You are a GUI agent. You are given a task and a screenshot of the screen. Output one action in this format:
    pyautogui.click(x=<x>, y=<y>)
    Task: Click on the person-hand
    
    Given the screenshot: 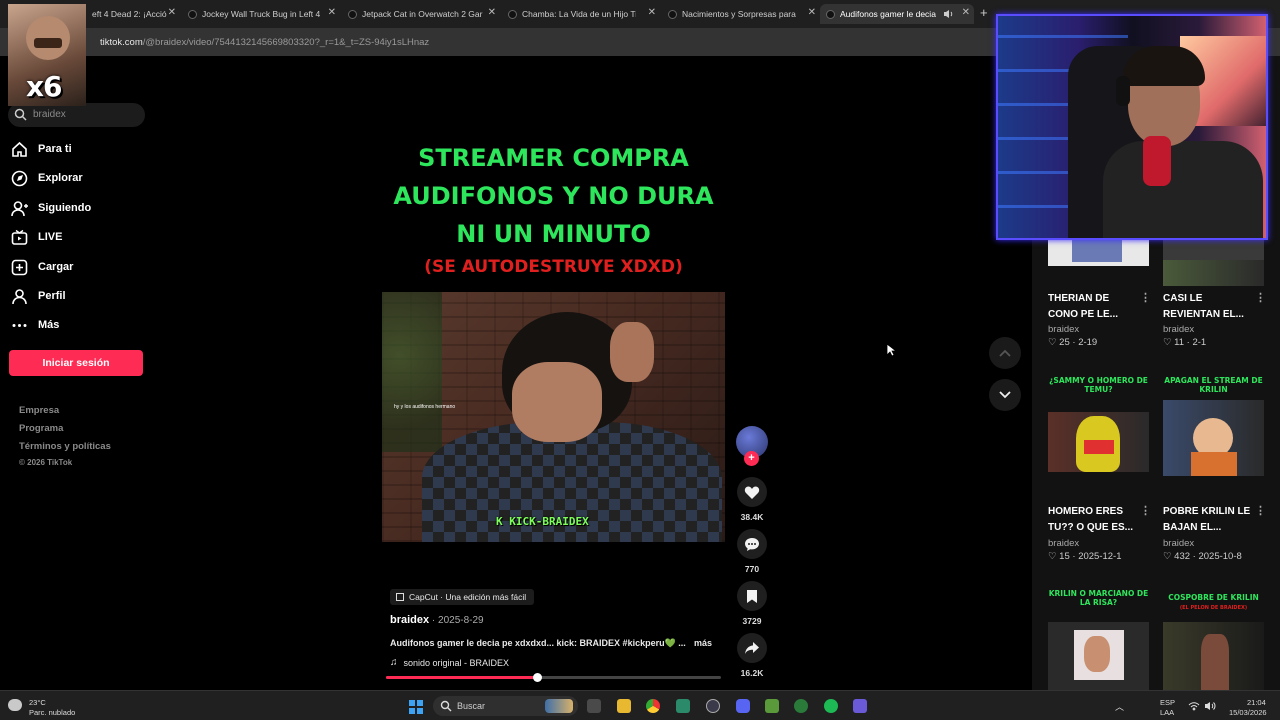 What is the action you would take?
    pyautogui.click(x=632, y=352)
    